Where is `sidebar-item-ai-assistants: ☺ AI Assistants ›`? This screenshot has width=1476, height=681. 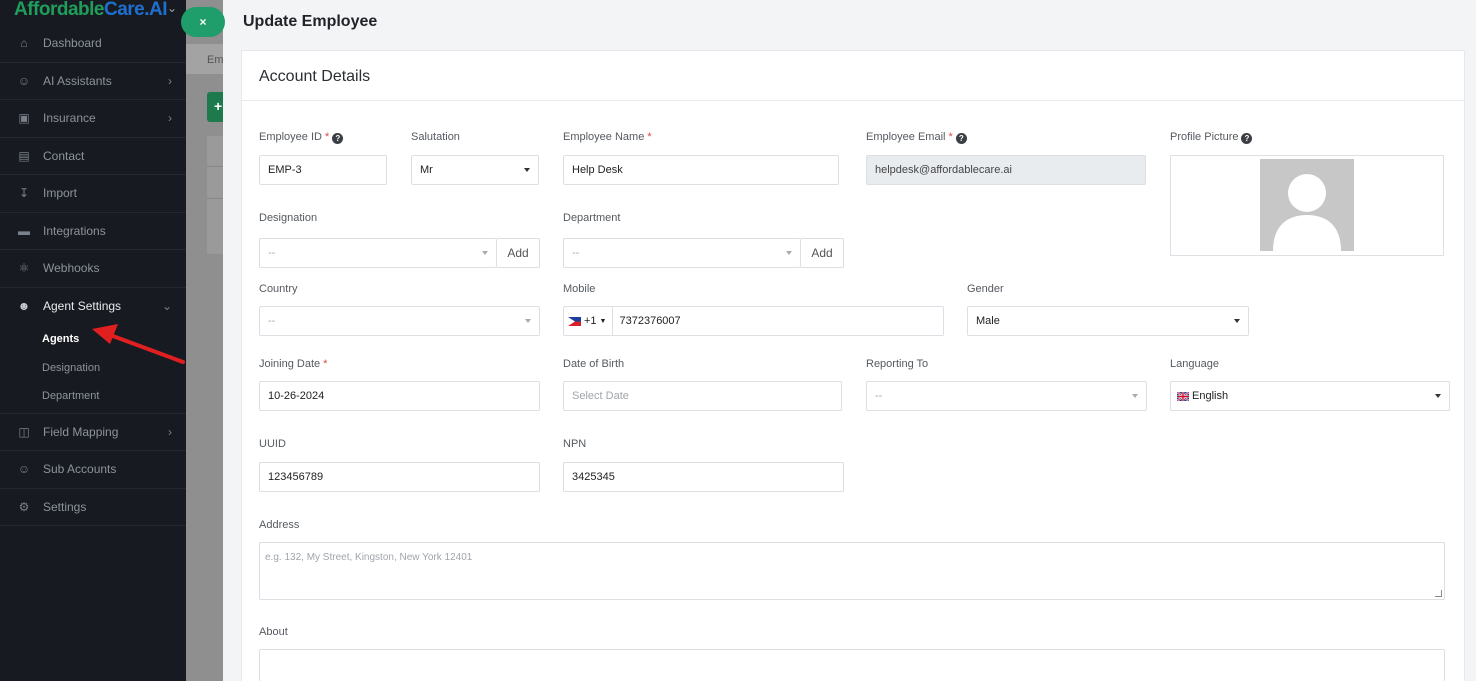 sidebar-item-ai-assistants: ☺ AI Assistants › is located at coordinates (93, 81).